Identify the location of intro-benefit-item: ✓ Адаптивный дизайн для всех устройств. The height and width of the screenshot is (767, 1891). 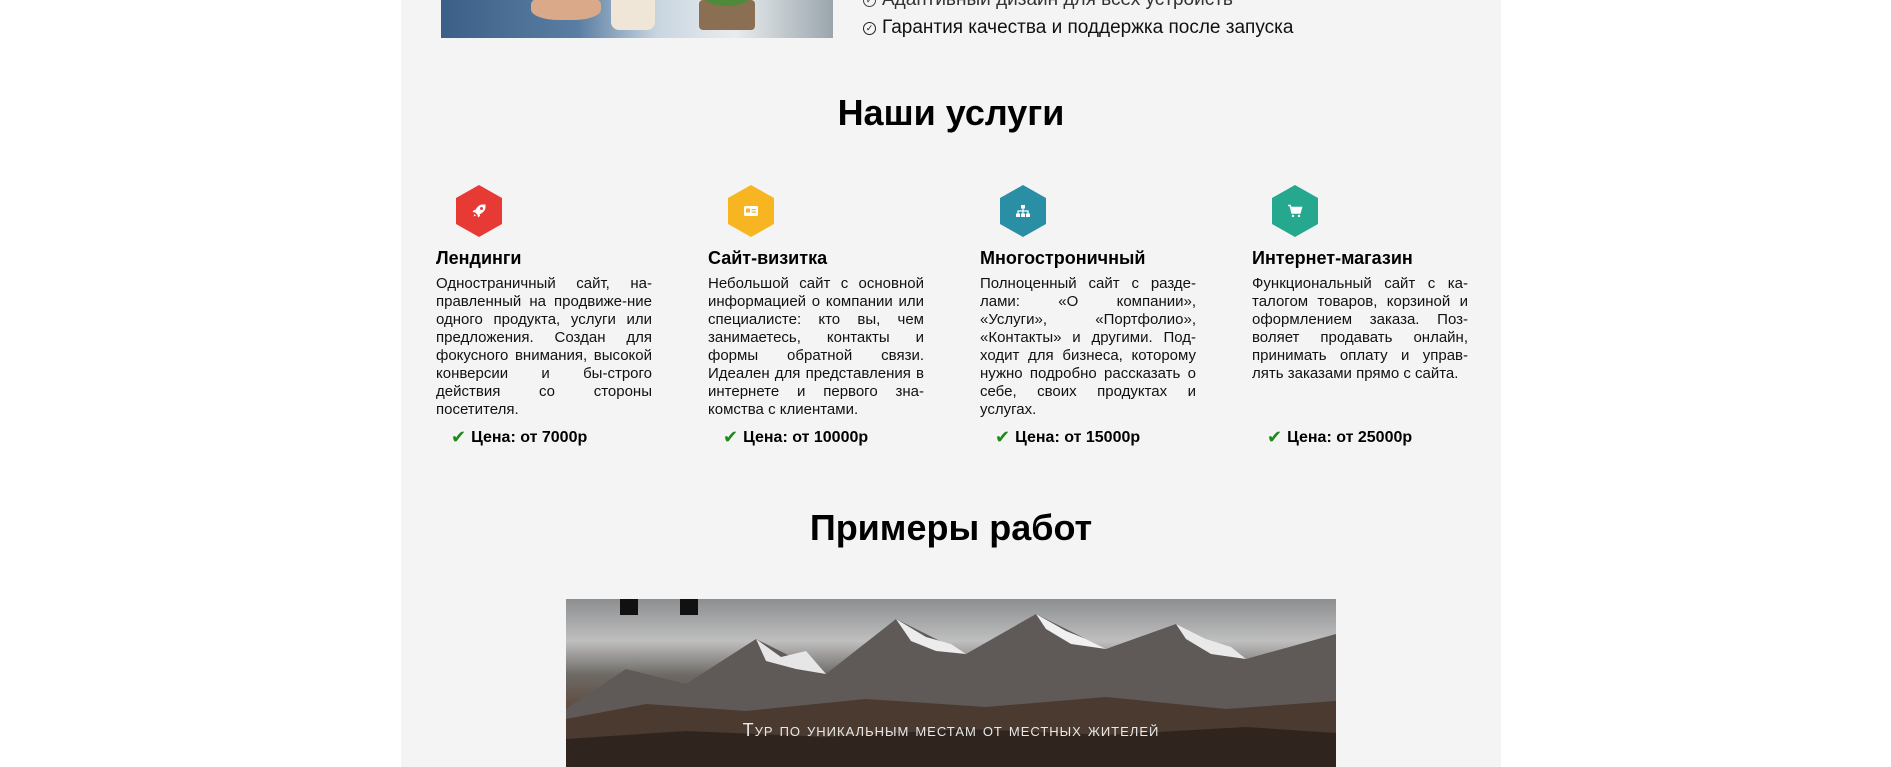
(1078, 7).